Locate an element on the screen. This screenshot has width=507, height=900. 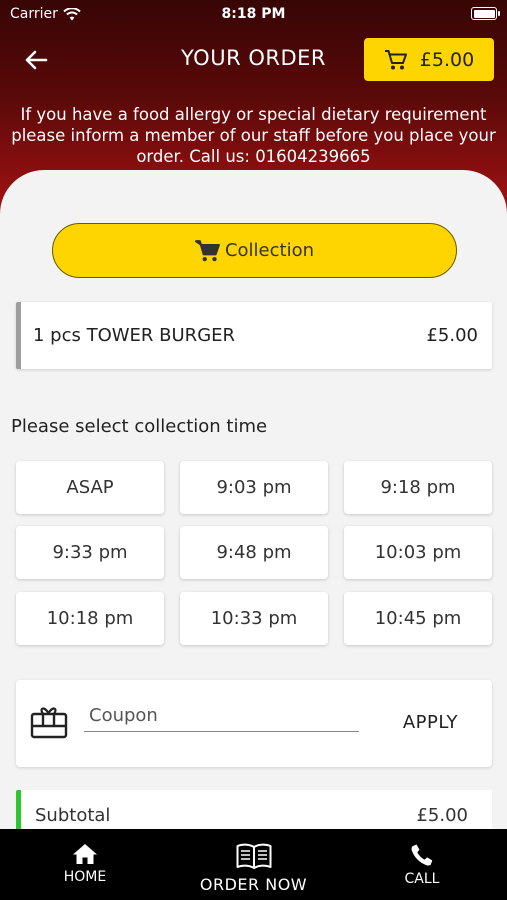
subtotal-value: £5.00 is located at coordinates (442, 815).